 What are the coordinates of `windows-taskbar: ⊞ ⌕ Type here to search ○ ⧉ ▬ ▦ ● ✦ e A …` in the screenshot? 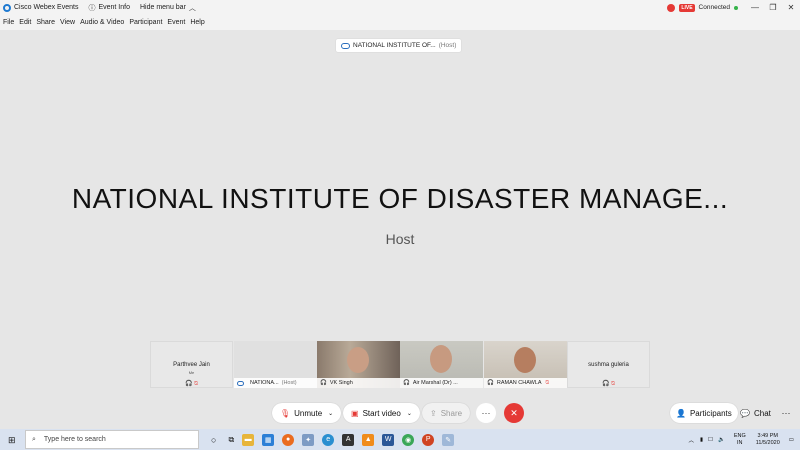 It's located at (400, 439).